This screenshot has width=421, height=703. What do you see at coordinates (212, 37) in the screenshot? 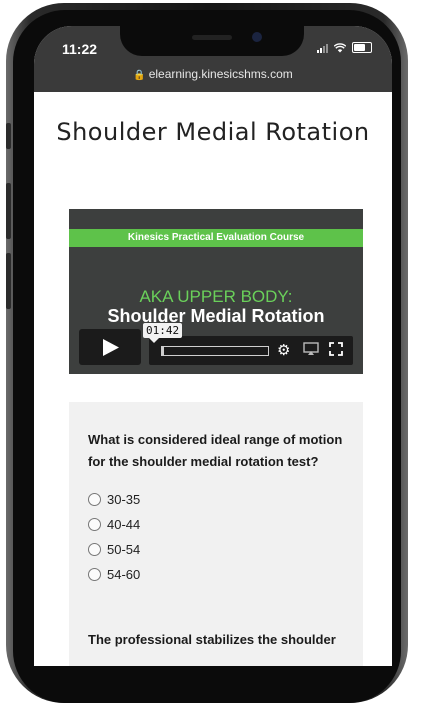
I see `speaker-grille` at bounding box center [212, 37].